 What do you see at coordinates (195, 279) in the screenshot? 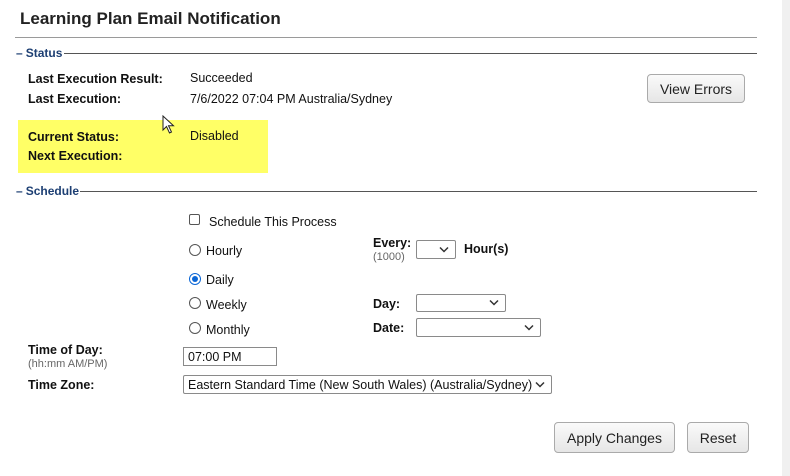
I see `daily-radio` at bounding box center [195, 279].